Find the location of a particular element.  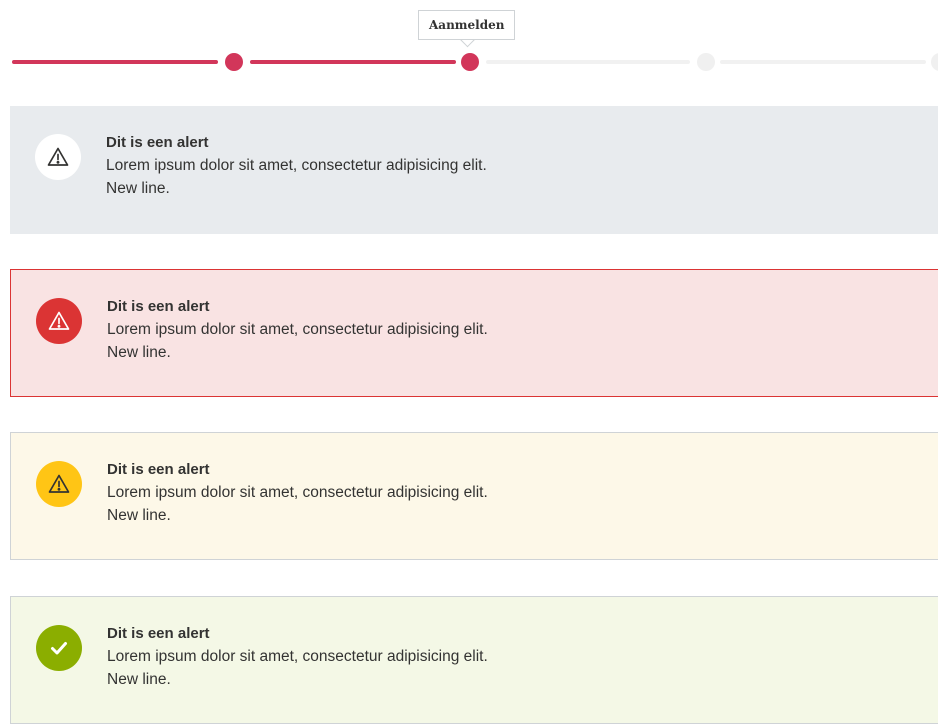

progress-bar: Aanmelden is located at coordinates (469, 45).